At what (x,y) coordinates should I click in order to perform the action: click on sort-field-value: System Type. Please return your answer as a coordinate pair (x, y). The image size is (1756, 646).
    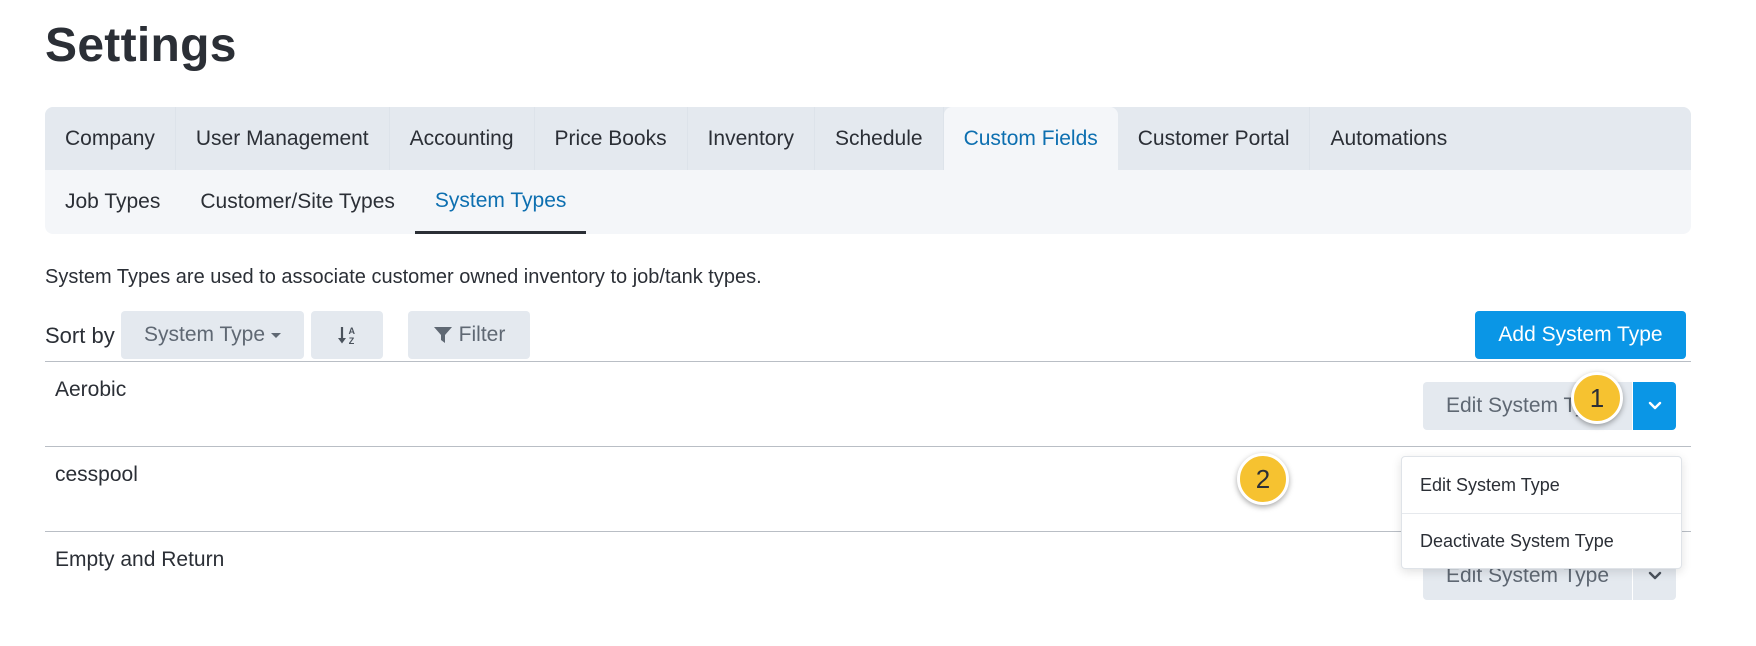
    Looking at the image, I should click on (204, 334).